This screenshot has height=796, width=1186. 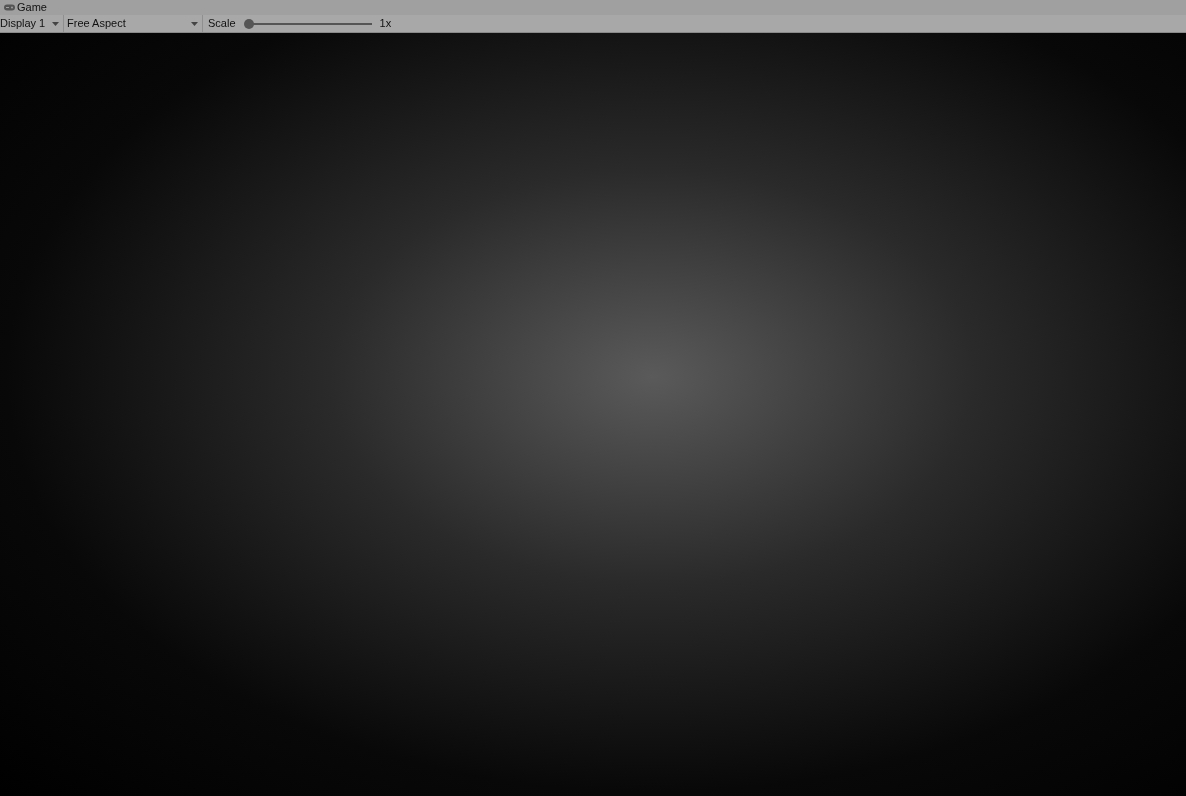 I want to click on scale-slider, so click(x=307, y=23).